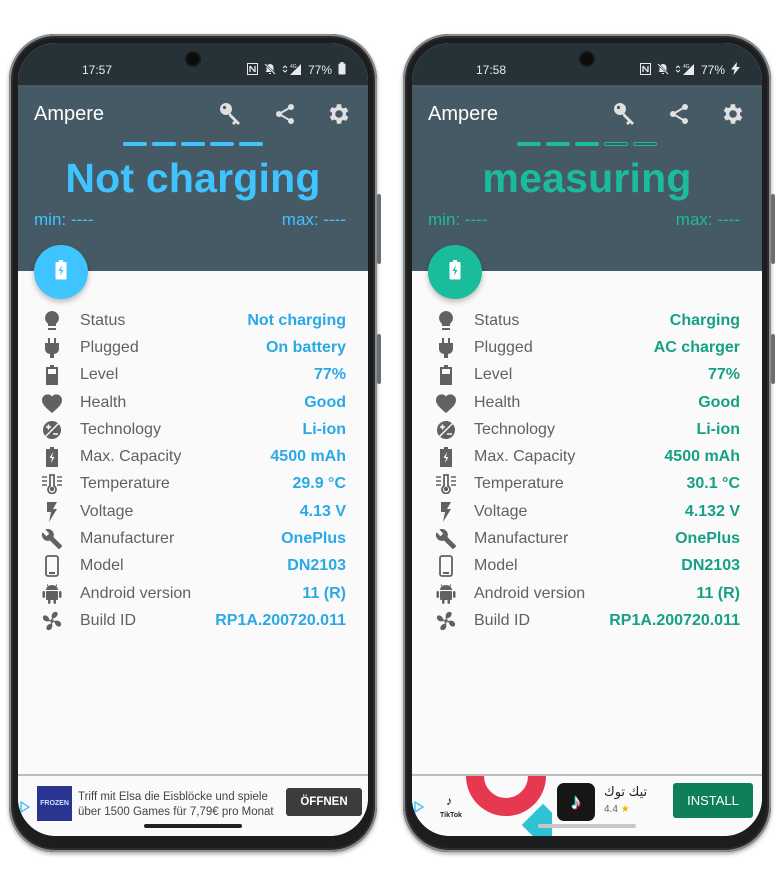 The height and width of the screenshot is (880, 782). Describe the element at coordinates (587, 593) in the screenshot. I see `info-row-android-version: Android version 11 (R)` at that location.